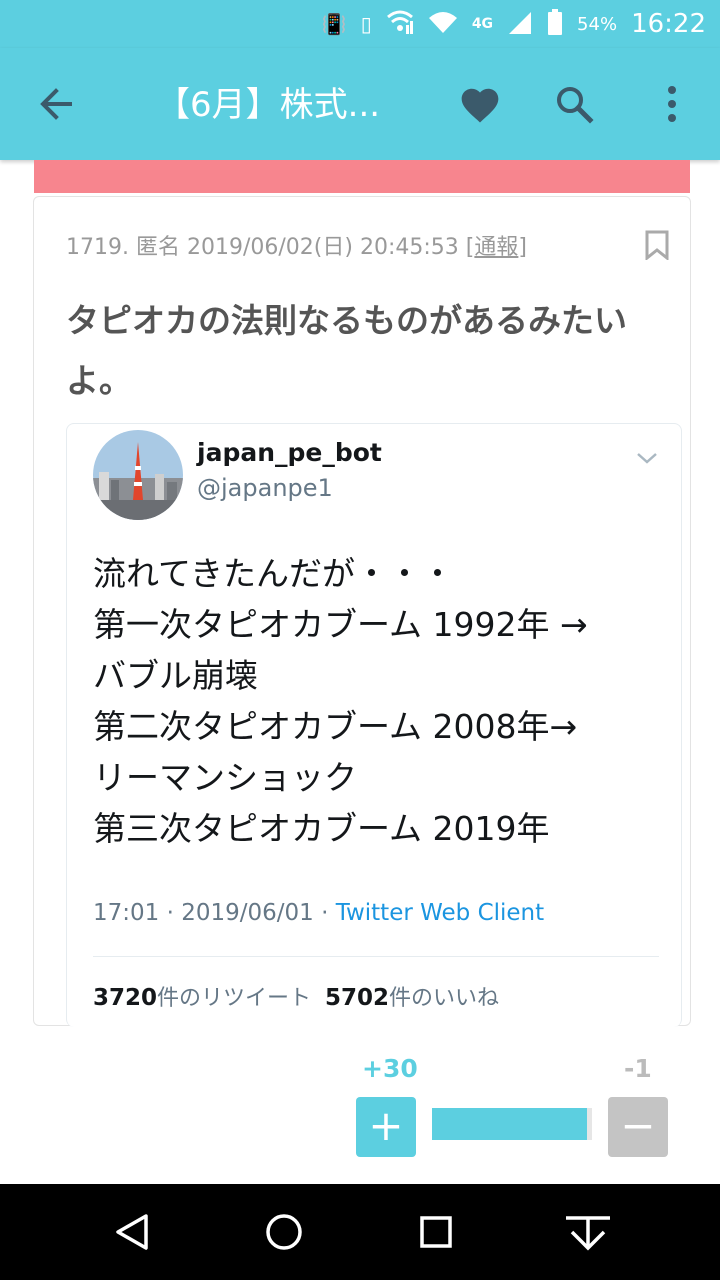 The width and height of the screenshot is (720, 1280). What do you see at coordinates (335, 726) in the screenshot?
I see `tweet-line: 第二次タピオカブーム 2008年→` at bounding box center [335, 726].